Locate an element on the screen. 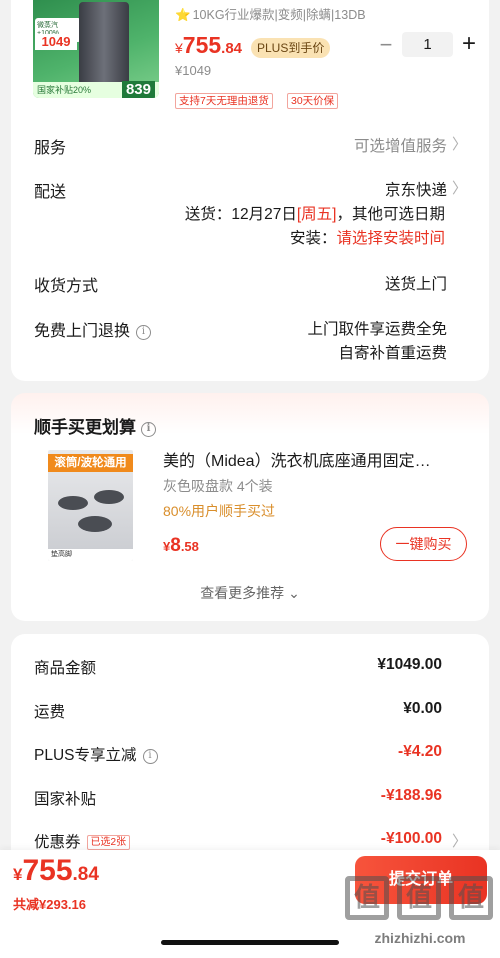 Image resolution: width=500 pixels, height=958 pixels. watermark-text: zhizhizhi.com is located at coordinates (420, 938).